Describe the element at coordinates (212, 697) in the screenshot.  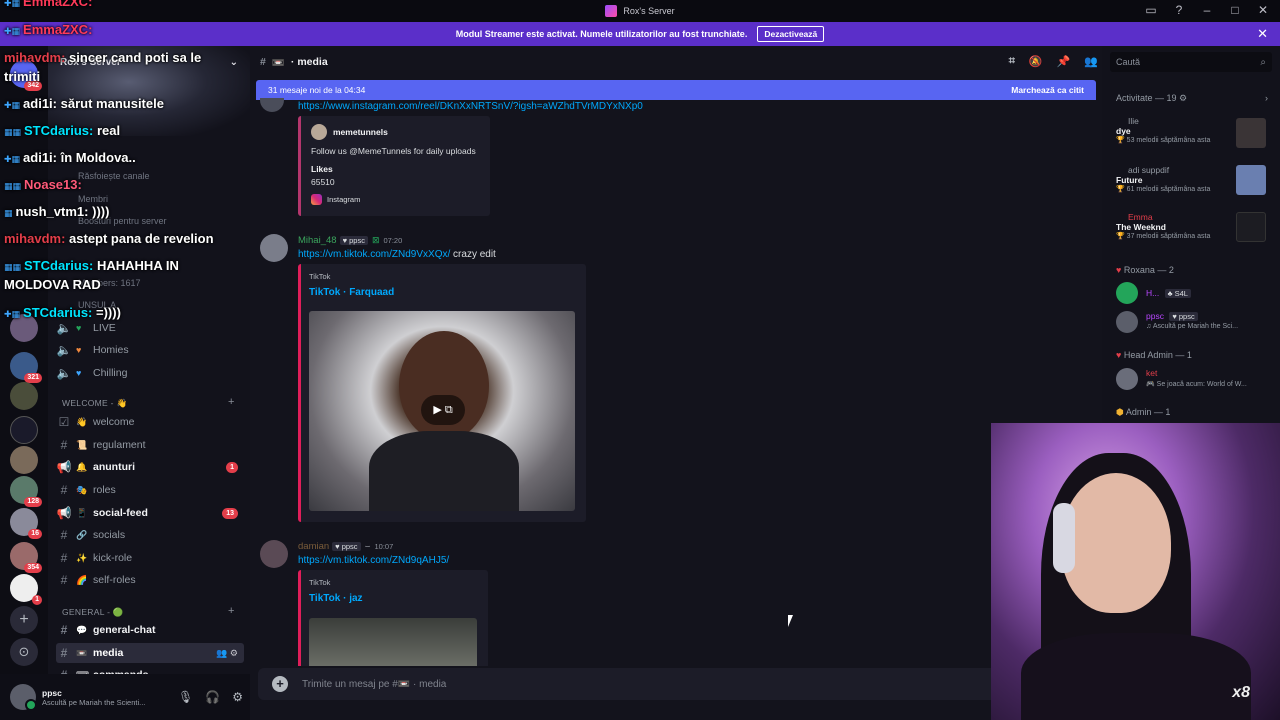
I see `headphones-icon: 🎧` at that location.